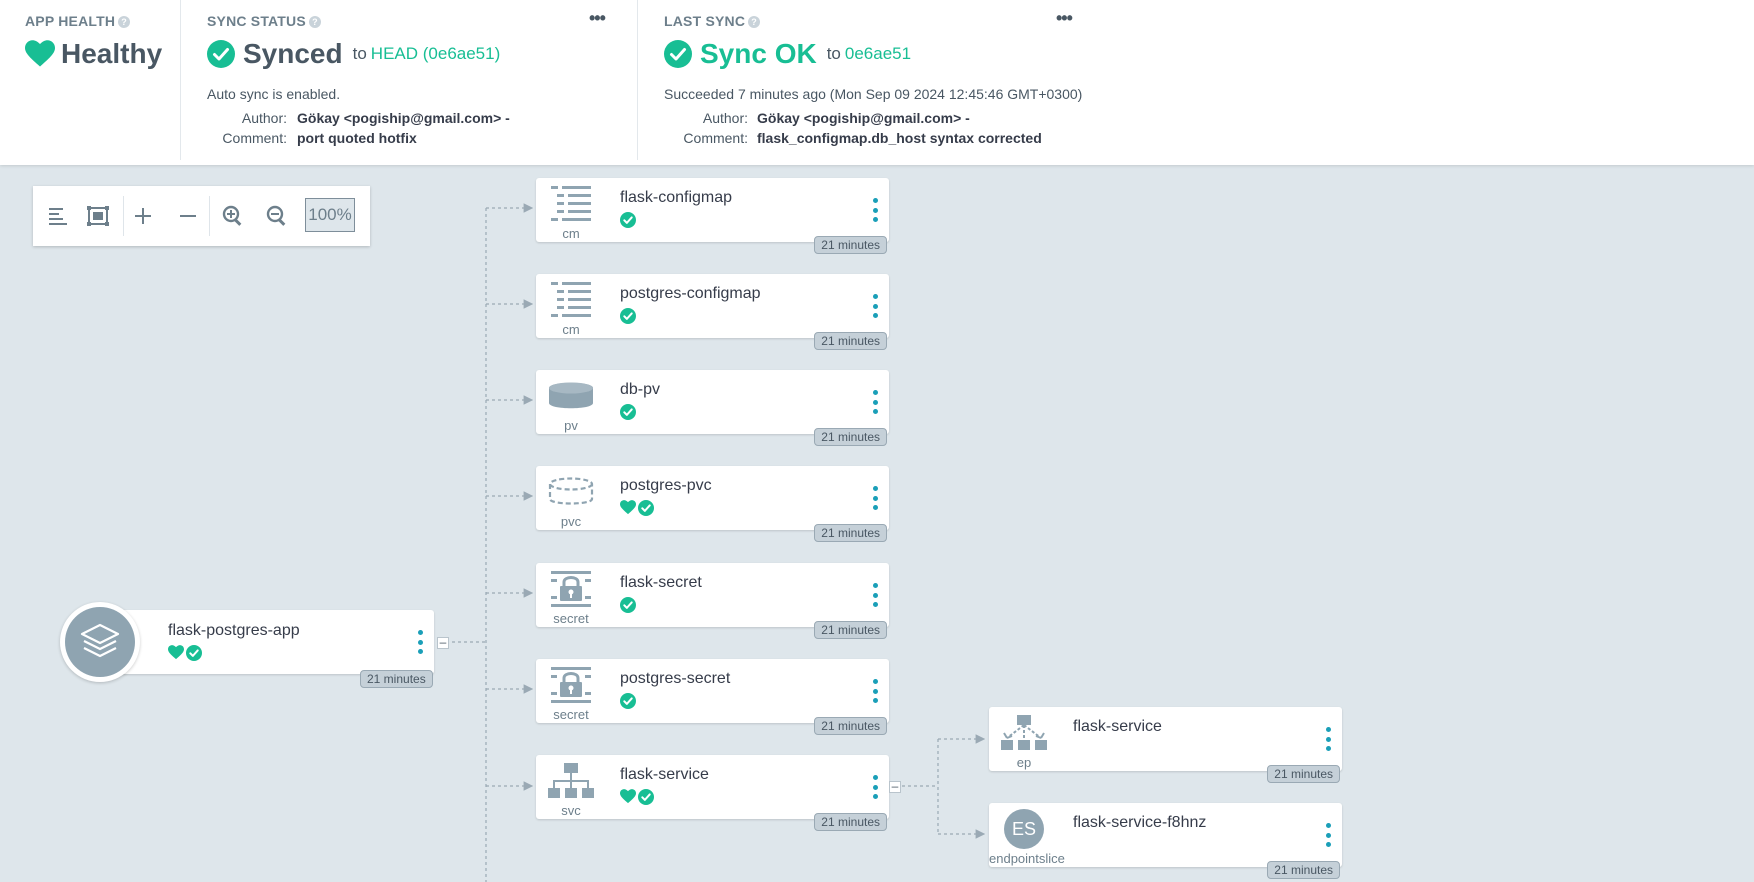  I want to click on last-sync-revision-link: 0e6ae51, so click(878, 54).